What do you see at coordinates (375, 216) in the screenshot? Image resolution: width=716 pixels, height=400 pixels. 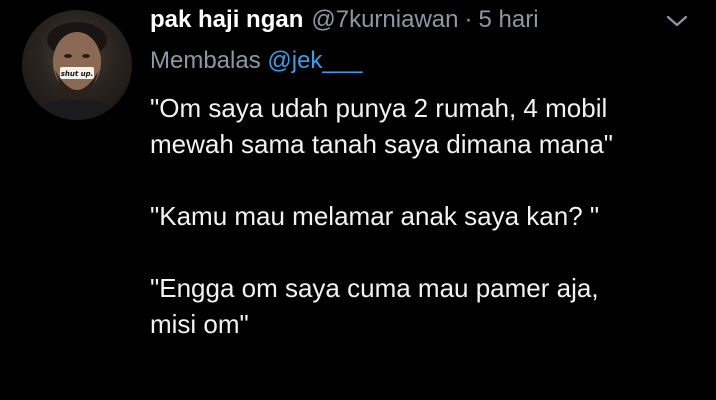 I see `tweet-paragraph: "Kamu mau melamar anak saya kan? "` at bounding box center [375, 216].